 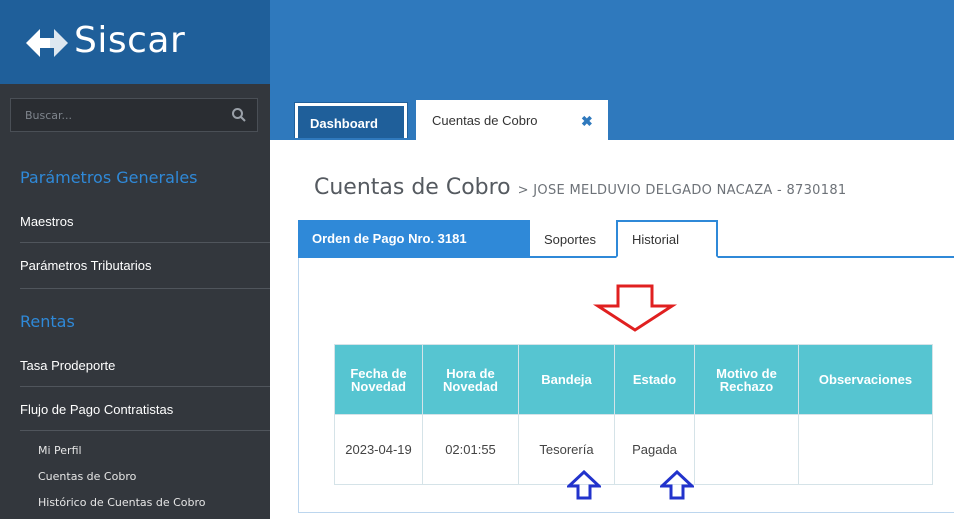 What do you see at coordinates (587, 121) in the screenshot?
I see `close-icon: ✖` at bounding box center [587, 121].